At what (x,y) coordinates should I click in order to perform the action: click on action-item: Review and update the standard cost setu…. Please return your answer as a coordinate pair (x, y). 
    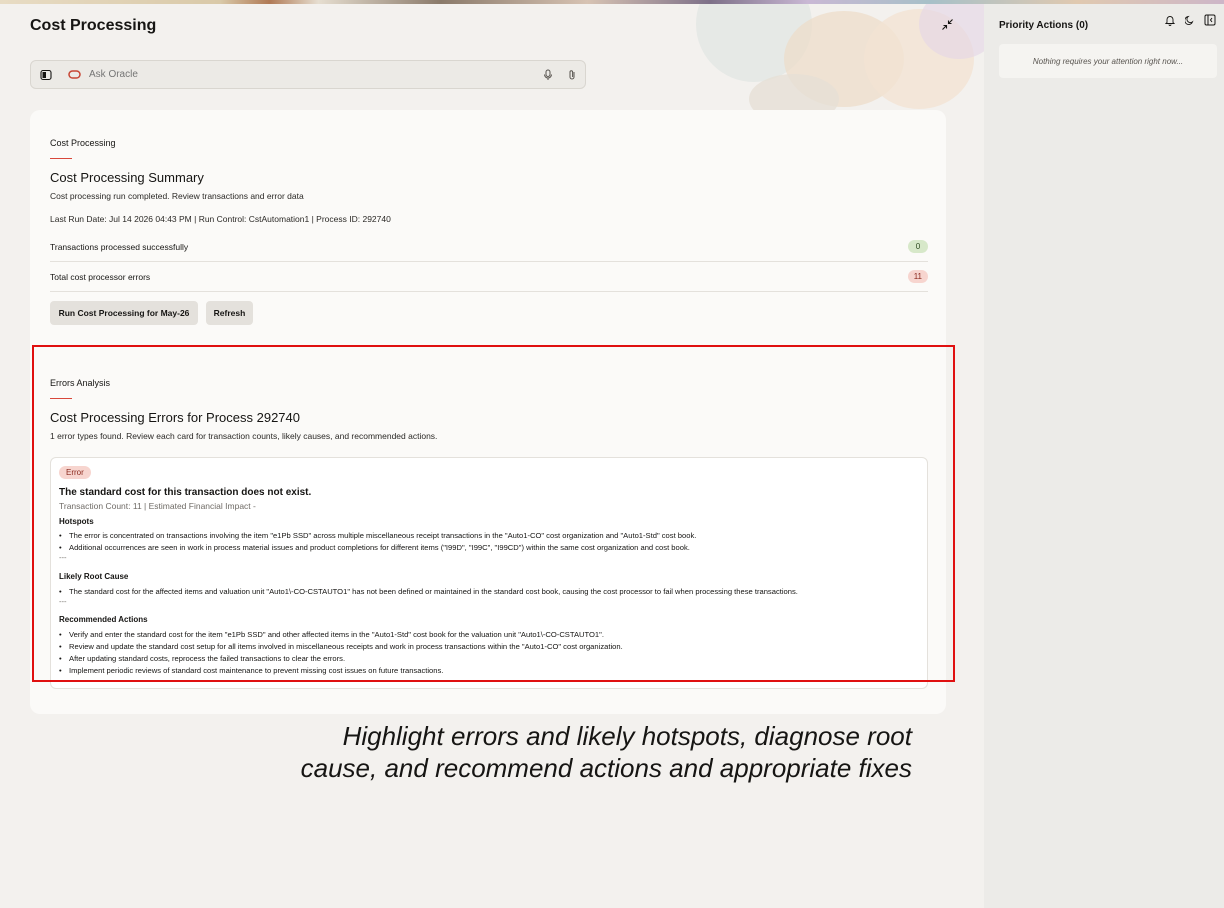
    Looking at the image, I should click on (341, 646).